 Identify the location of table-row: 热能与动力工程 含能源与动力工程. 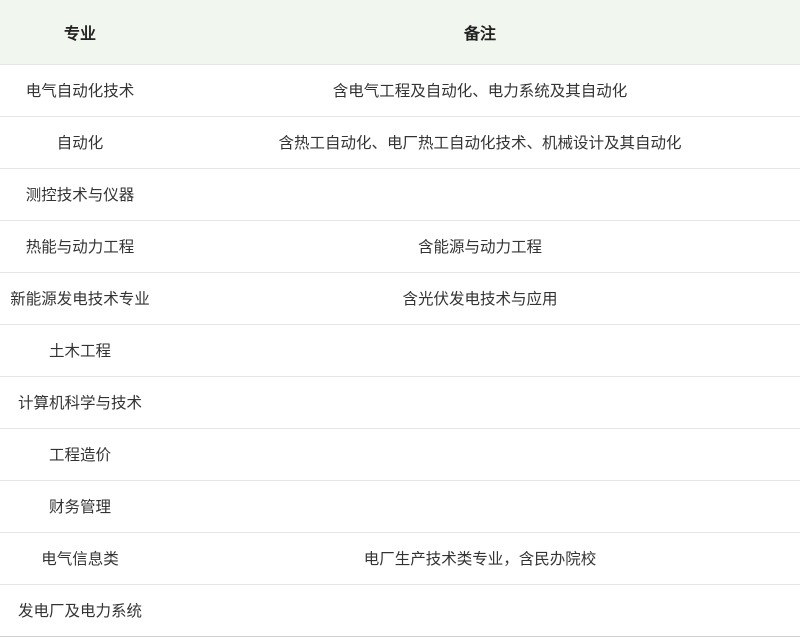
(400, 246).